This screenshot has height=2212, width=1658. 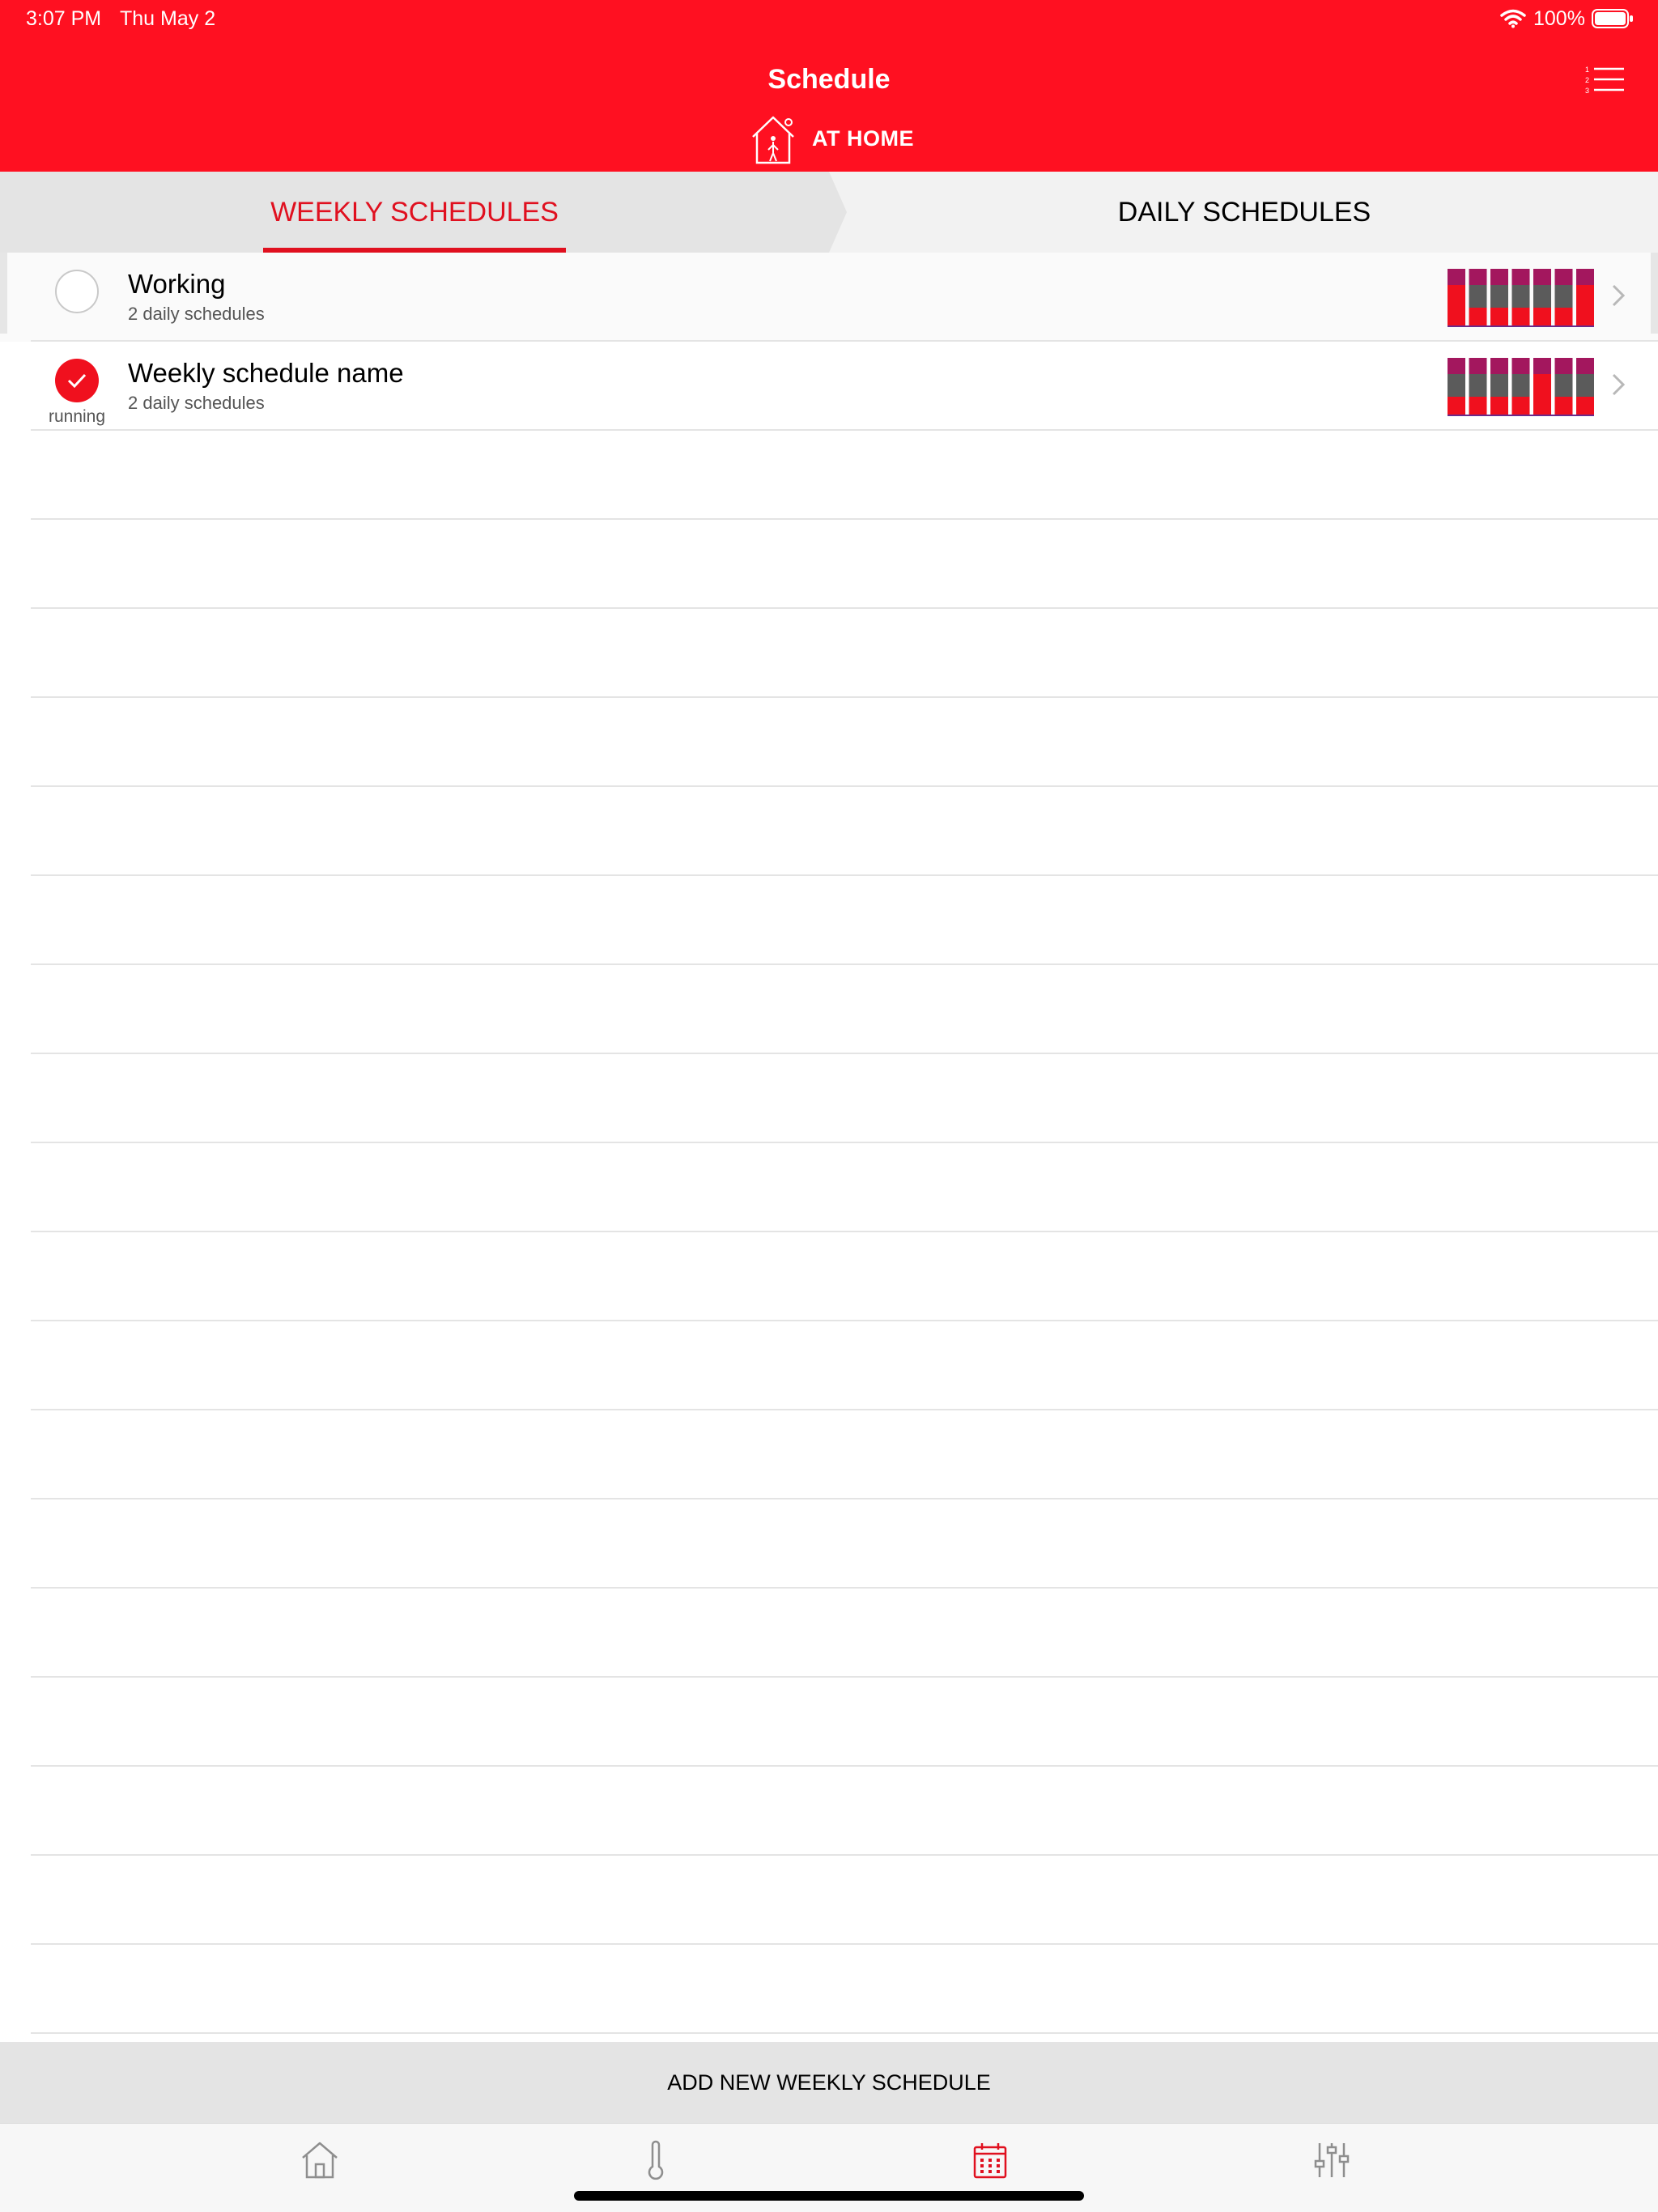 What do you see at coordinates (1513, 19) in the screenshot?
I see `wifi-icon` at bounding box center [1513, 19].